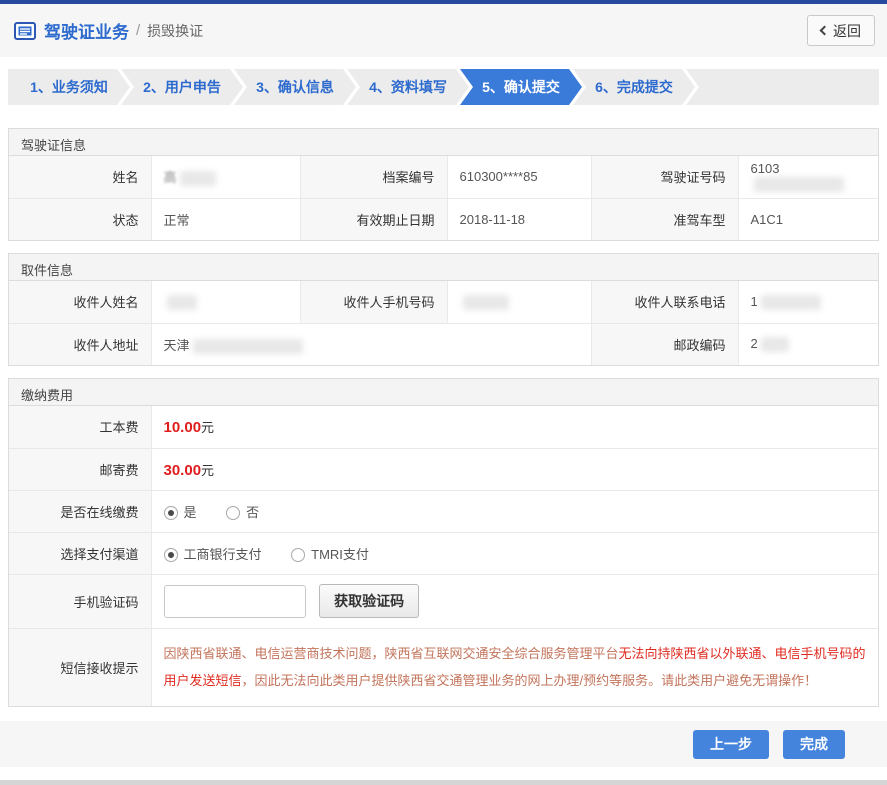 The width and height of the screenshot is (887, 785). Describe the element at coordinates (225, 302) in the screenshot. I see `field-value-recipient-name` at that location.